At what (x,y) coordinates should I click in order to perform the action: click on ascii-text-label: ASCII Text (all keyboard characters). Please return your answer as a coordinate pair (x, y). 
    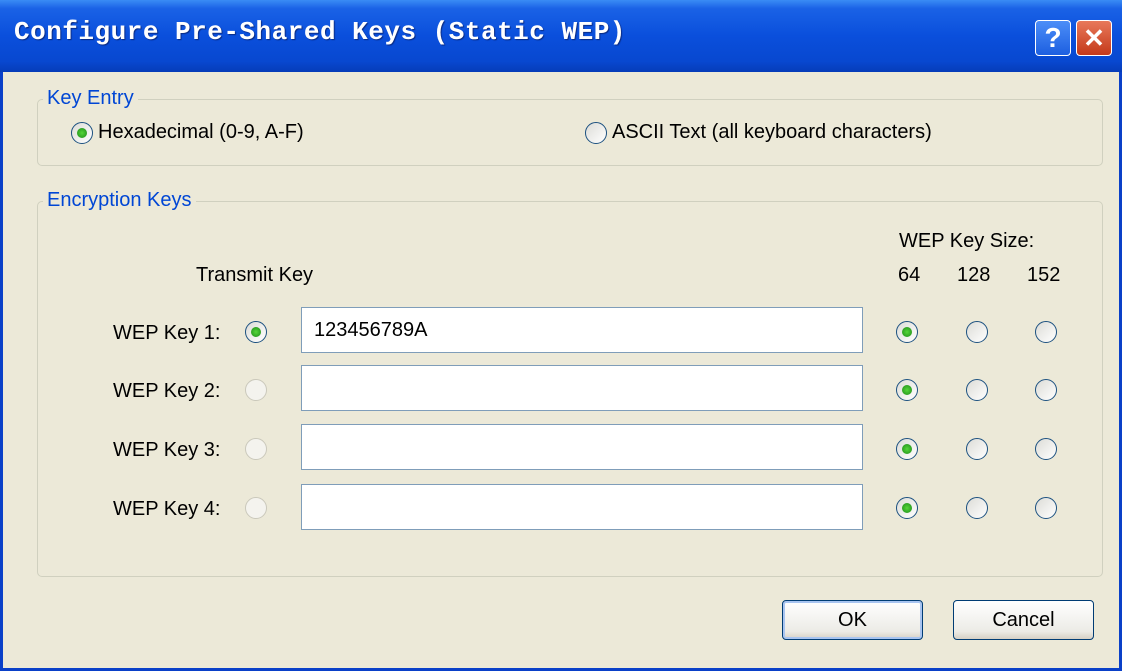
    Looking at the image, I should click on (772, 132).